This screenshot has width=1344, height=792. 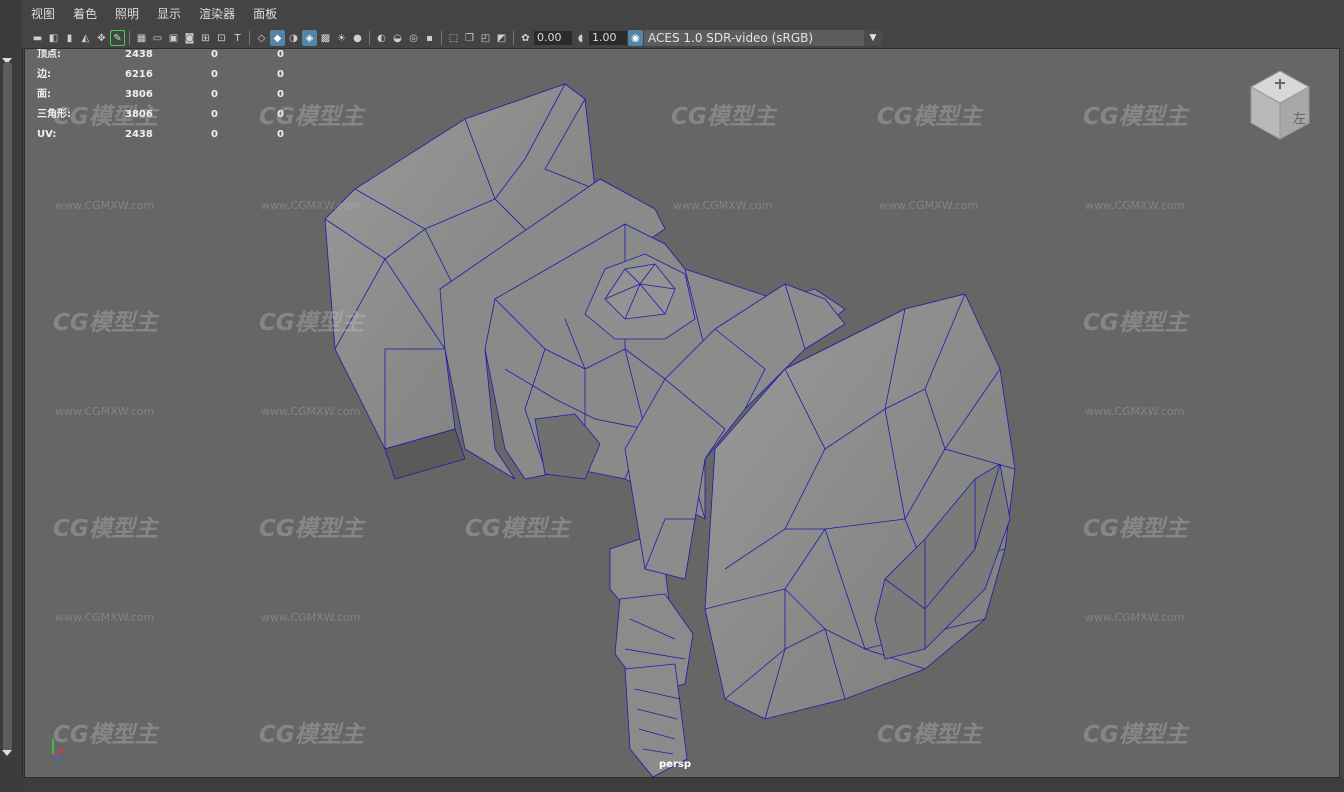 I want to click on exposure-icon: ✿, so click(x=525, y=38).